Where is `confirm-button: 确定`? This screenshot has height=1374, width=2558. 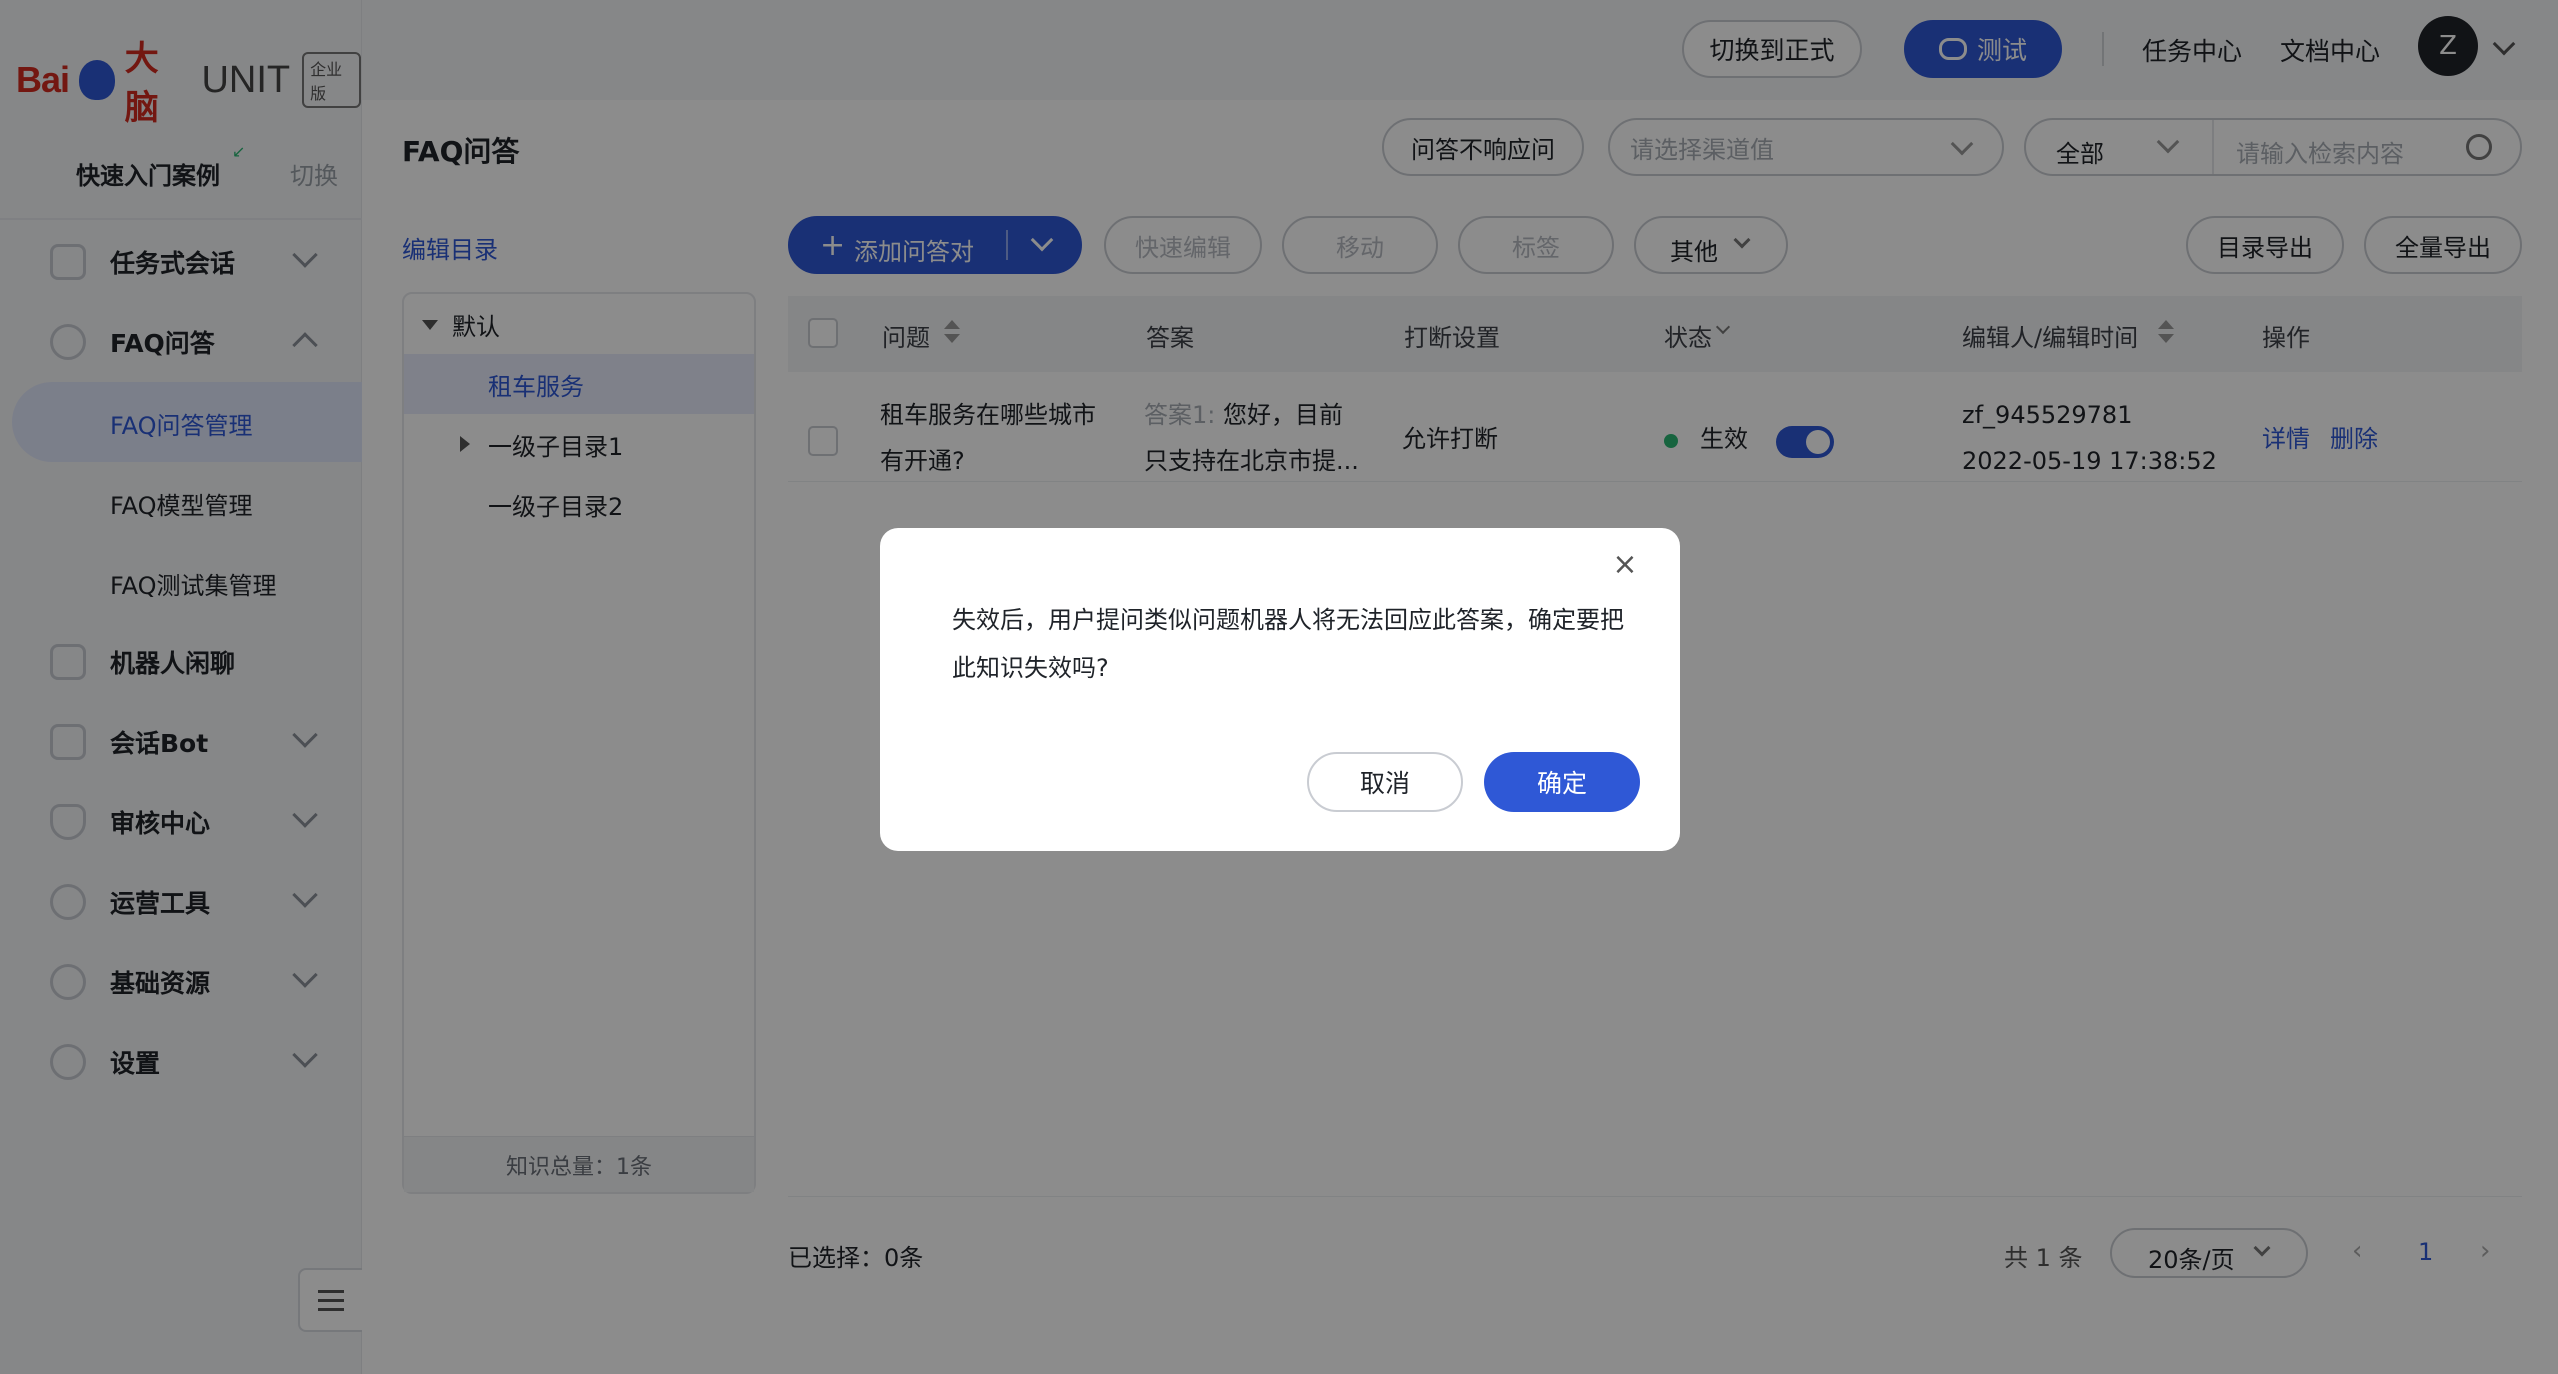
confirm-button: 确定 is located at coordinates (1562, 782).